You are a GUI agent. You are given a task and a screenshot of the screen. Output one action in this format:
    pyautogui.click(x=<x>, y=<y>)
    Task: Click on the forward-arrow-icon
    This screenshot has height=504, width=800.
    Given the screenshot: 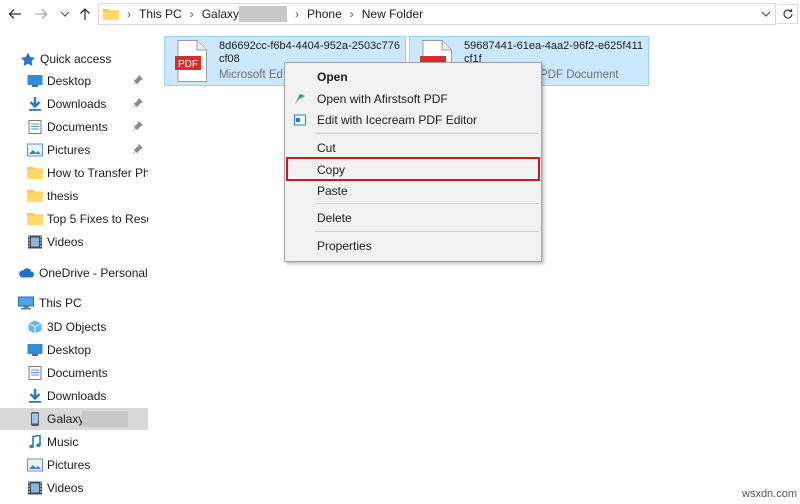 What is the action you would take?
    pyautogui.click(x=41, y=14)
    